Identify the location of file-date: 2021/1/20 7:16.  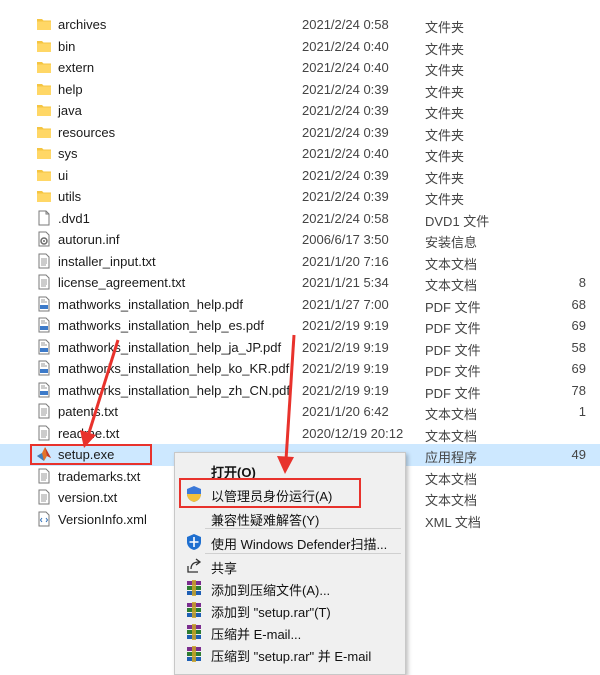
(345, 261).